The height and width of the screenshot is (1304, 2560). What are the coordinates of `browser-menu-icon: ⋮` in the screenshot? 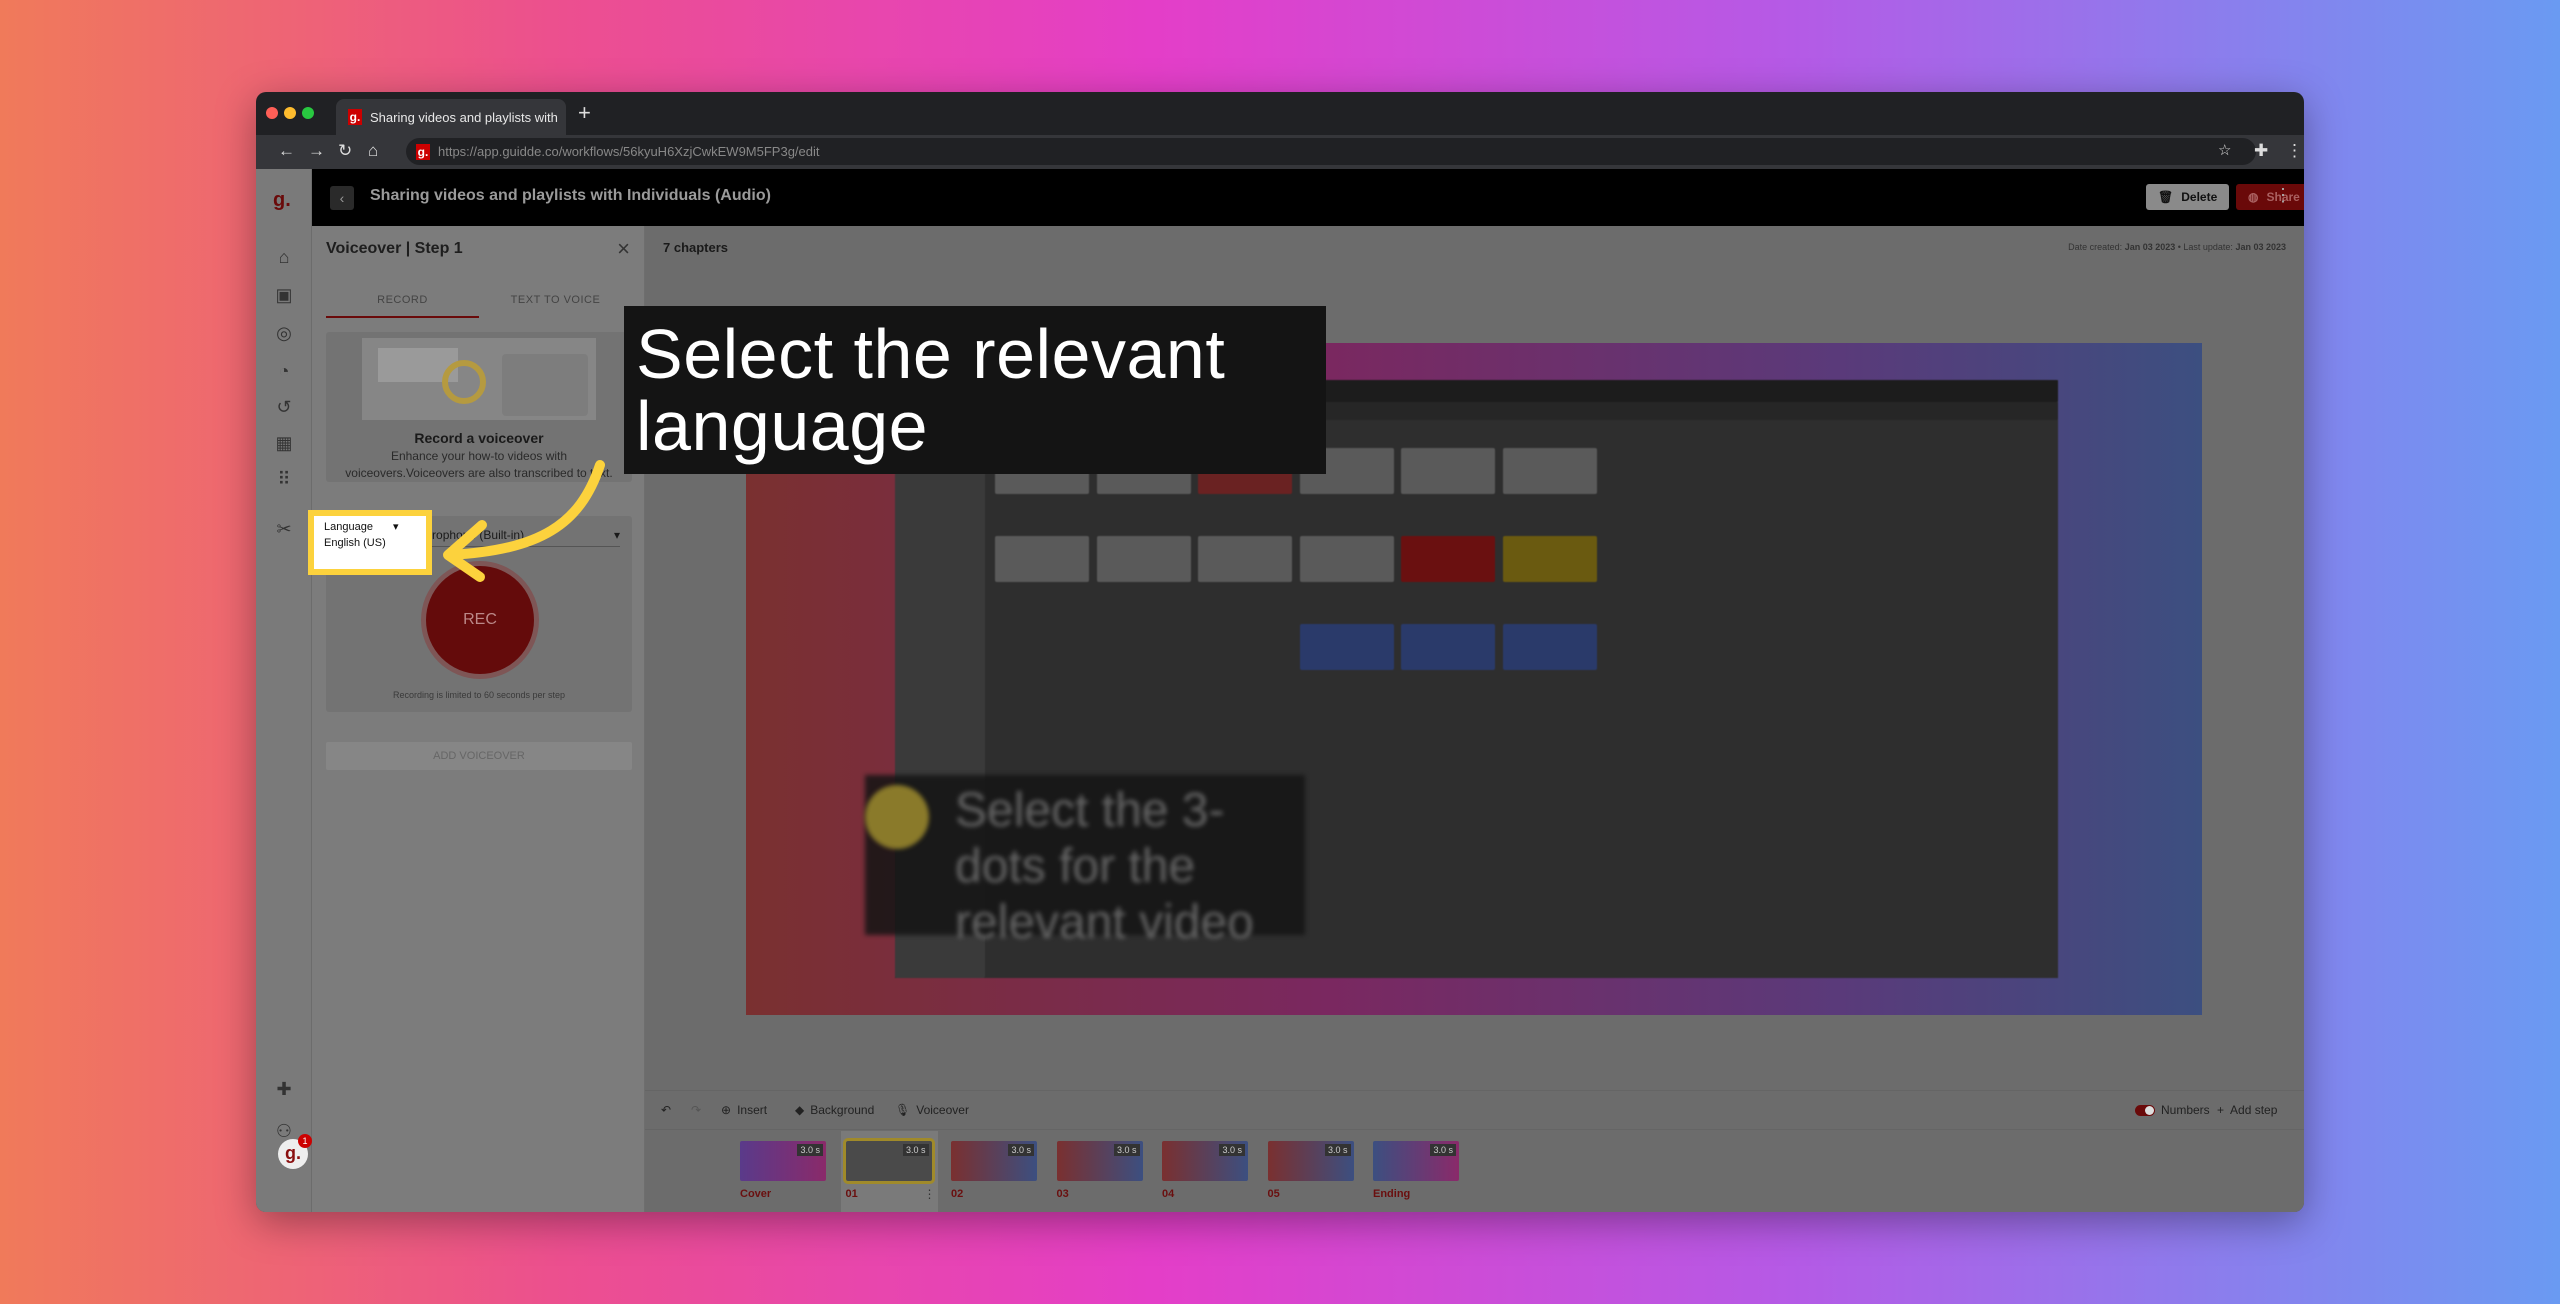 It's located at (2294, 151).